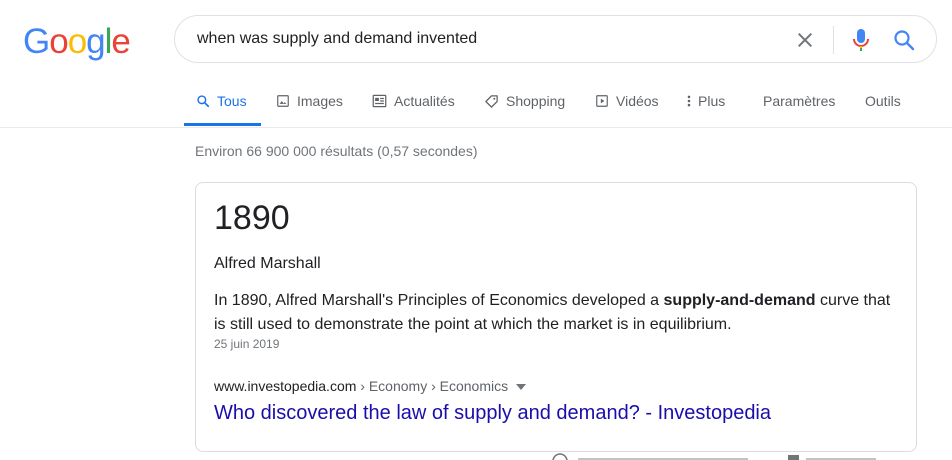 Image resolution: width=952 pixels, height=460 pixels. I want to click on more-vert-icon, so click(689, 101).